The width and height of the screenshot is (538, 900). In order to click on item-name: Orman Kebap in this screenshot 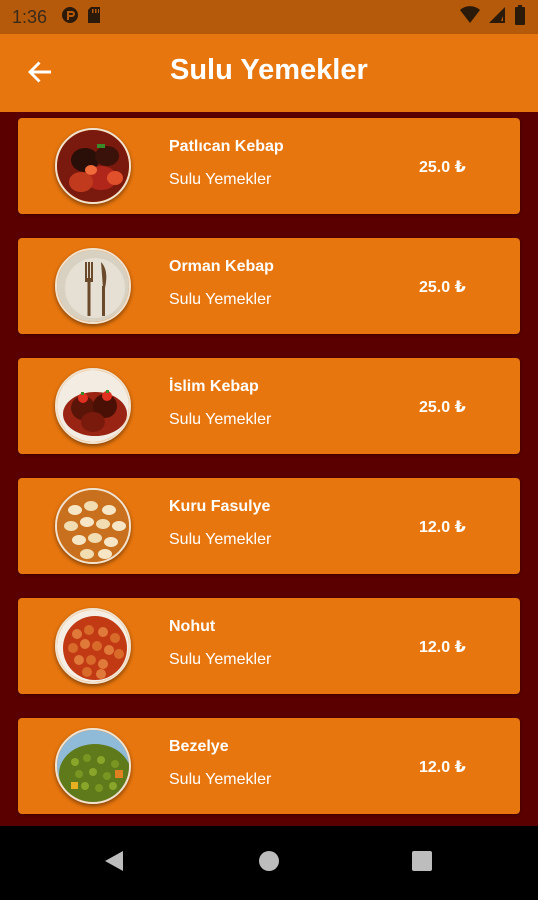, I will do `click(221, 266)`.